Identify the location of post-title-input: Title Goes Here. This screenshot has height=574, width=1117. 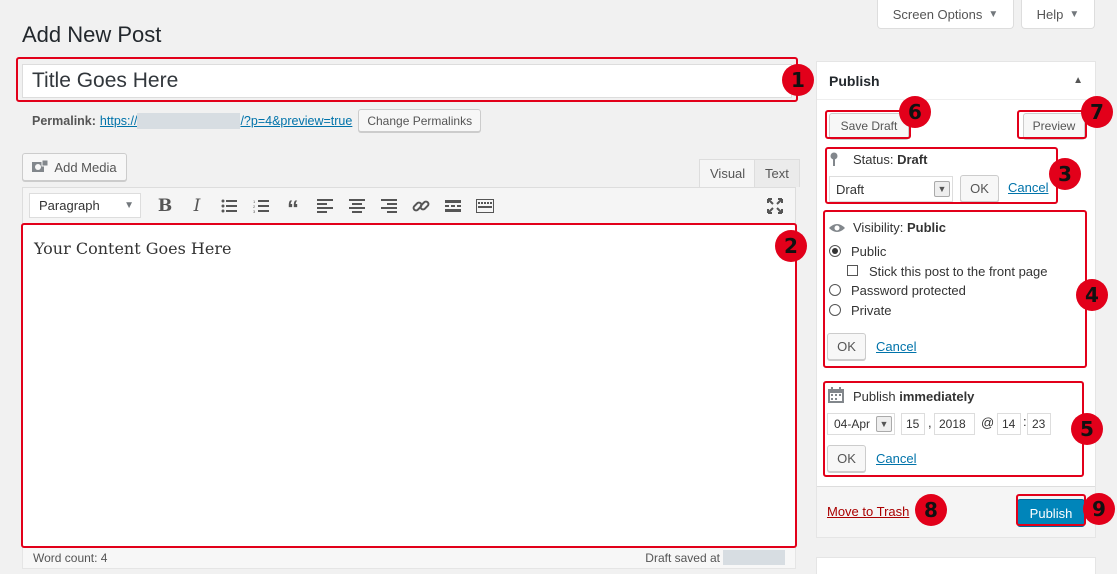
(407, 81).